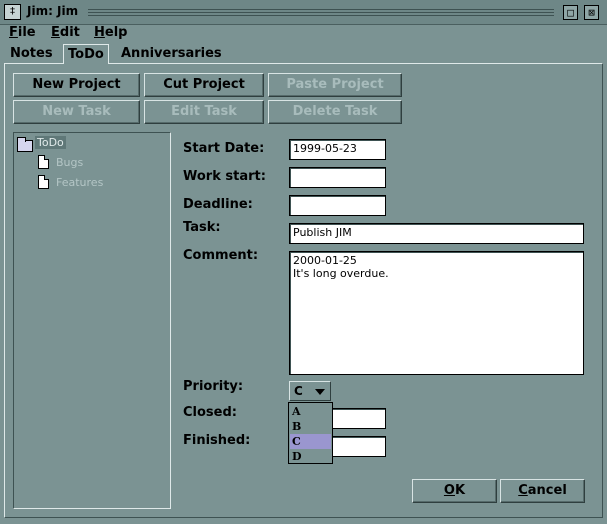  I want to click on tab-todo: ToDo, so click(86, 54).